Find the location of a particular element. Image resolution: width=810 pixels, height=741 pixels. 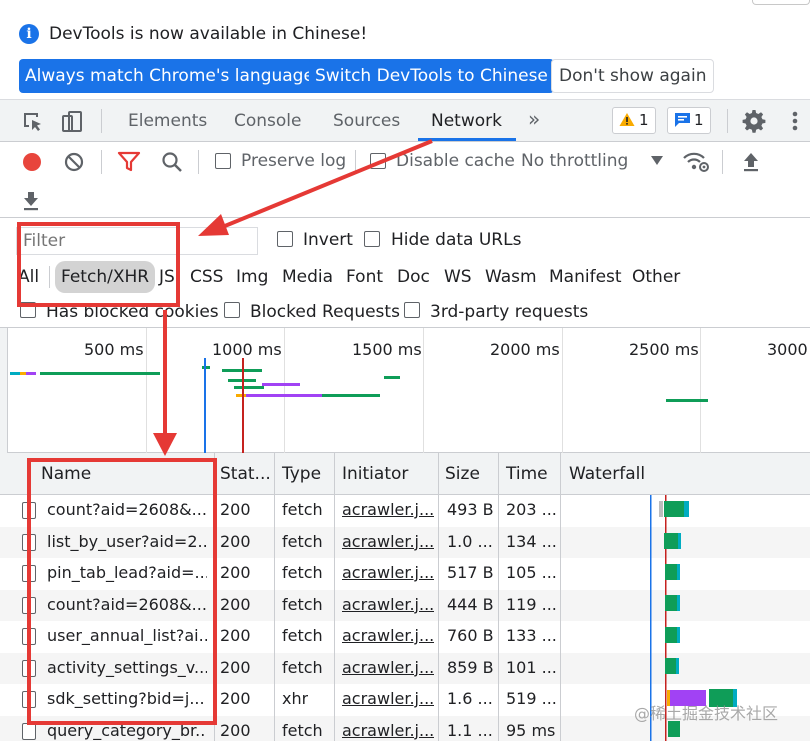

annotation-arrows is located at coordinates (293, 297).